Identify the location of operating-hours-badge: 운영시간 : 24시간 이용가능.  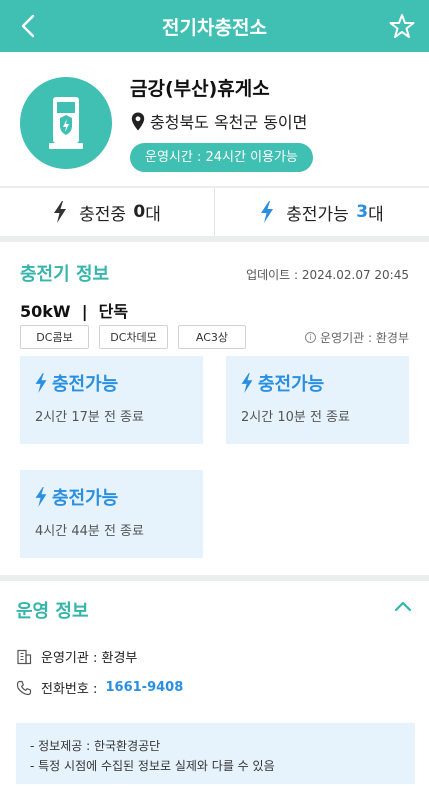
(221, 157).